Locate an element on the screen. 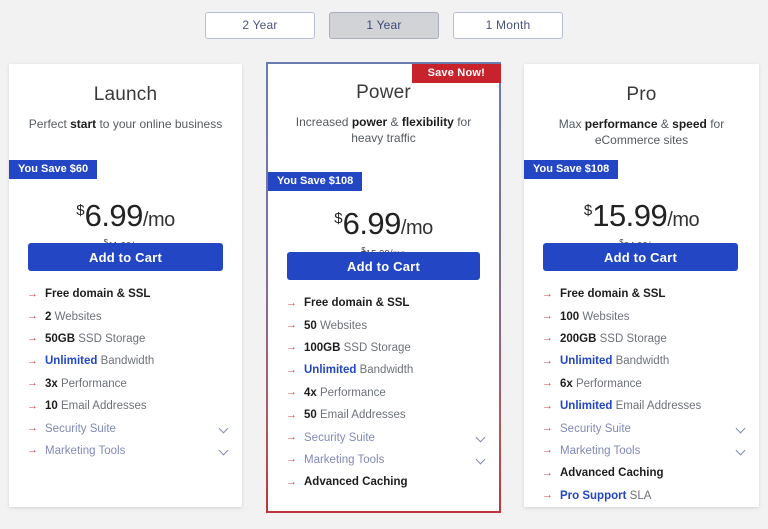 The width and height of the screenshot is (768, 529). current-price: $15.99/mo is located at coordinates (641, 215).